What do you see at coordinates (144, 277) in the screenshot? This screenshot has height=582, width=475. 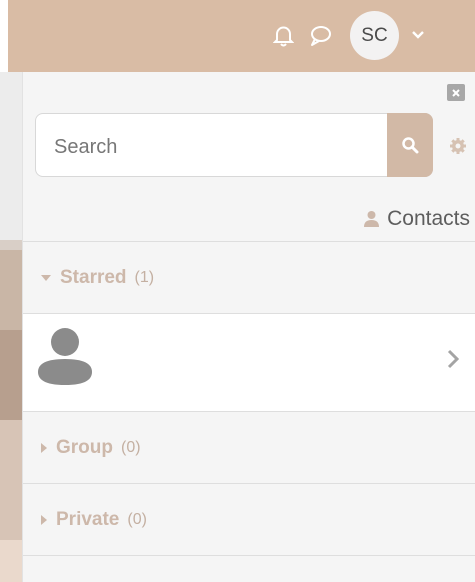 I see `section-starred-count: (1)` at bounding box center [144, 277].